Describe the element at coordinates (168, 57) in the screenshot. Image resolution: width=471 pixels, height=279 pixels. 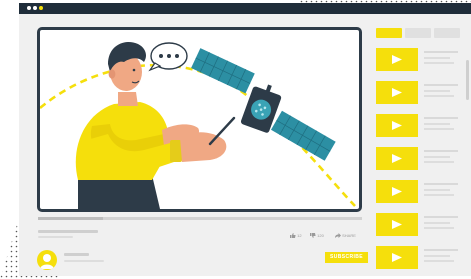
I see `speech-bubble-icon` at that location.